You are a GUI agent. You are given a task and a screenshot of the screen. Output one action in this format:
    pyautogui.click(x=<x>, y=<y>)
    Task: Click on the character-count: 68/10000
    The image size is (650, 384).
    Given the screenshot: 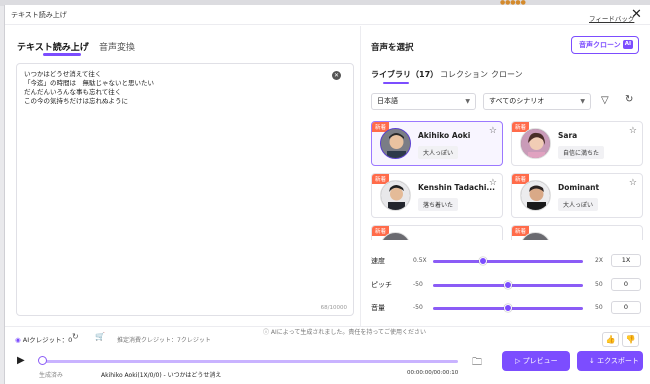 What is the action you would take?
    pyautogui.click(x=333, y=308)
    